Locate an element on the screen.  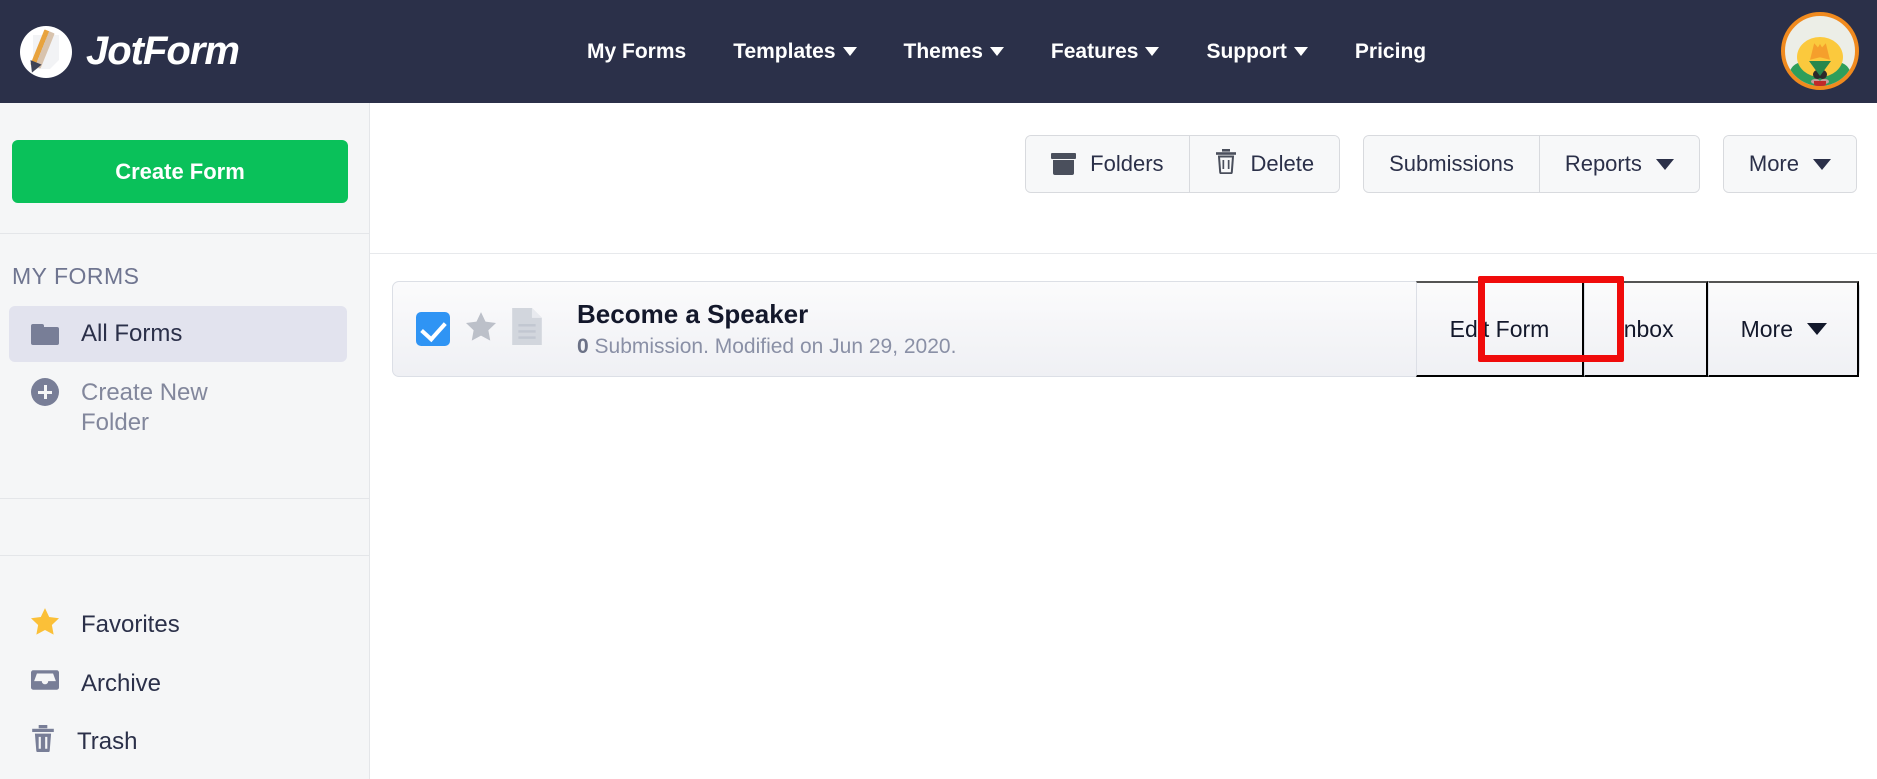
sidebar-item-trash: Trash is located at coordinates (178, 742).